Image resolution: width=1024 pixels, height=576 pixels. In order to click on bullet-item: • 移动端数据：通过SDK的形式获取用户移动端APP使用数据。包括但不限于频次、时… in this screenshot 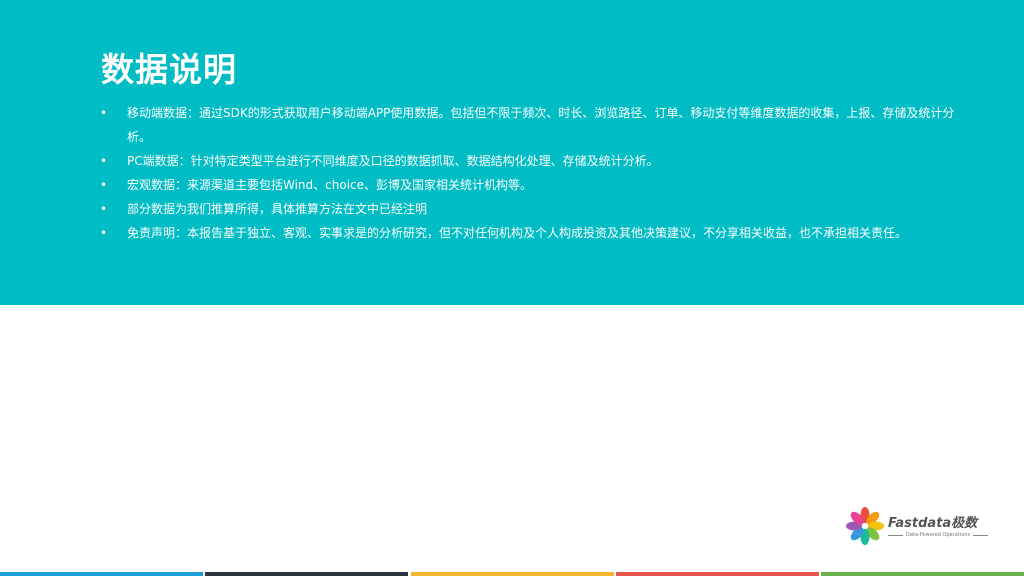, I will do `click(530, 125)`.